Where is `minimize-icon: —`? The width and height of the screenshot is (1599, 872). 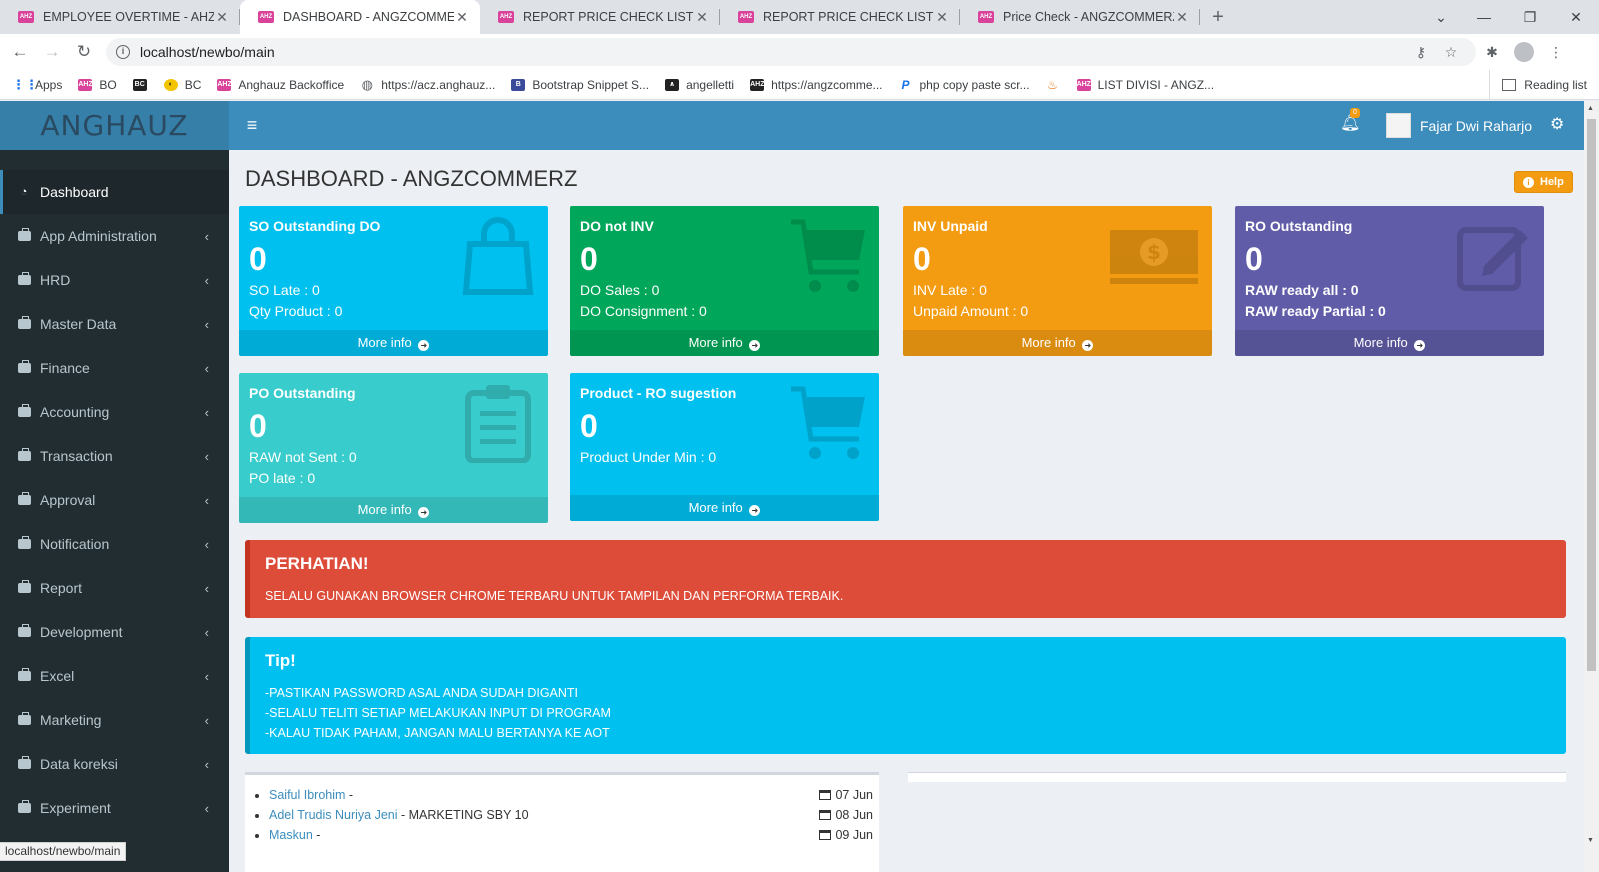
minimize-icon: — is located at coordinates (1484, 17).